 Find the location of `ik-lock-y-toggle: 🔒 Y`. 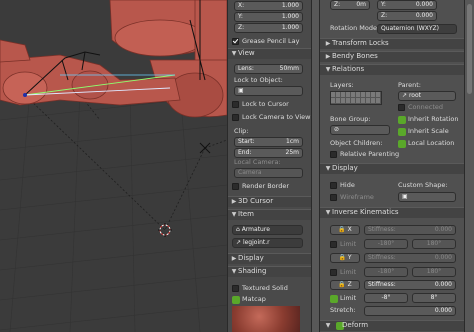

ik-lock-y-toggle: 🔒 Y is located at coordinates (345, 258).